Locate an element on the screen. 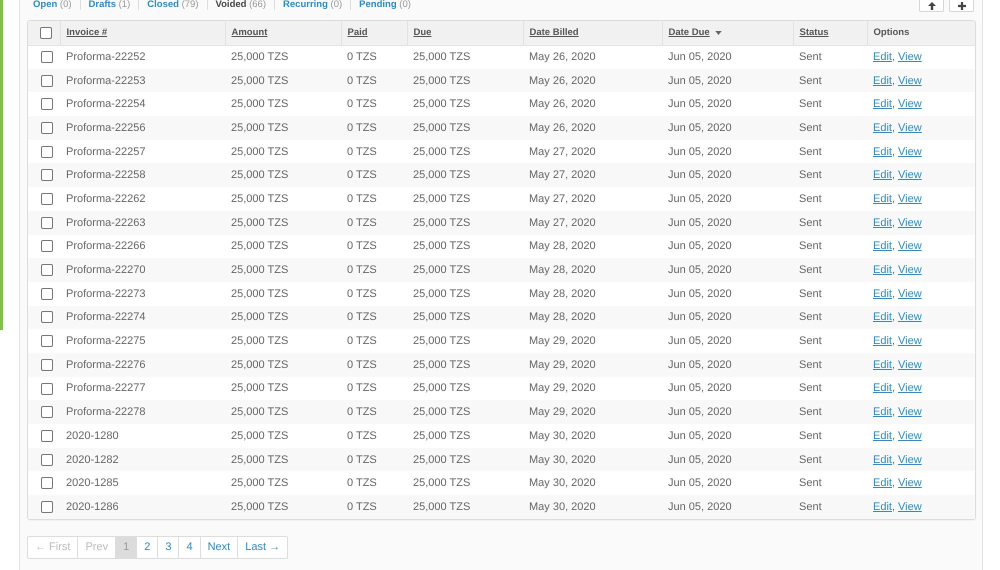  column-header: Status is located at coordinates (814, 32).